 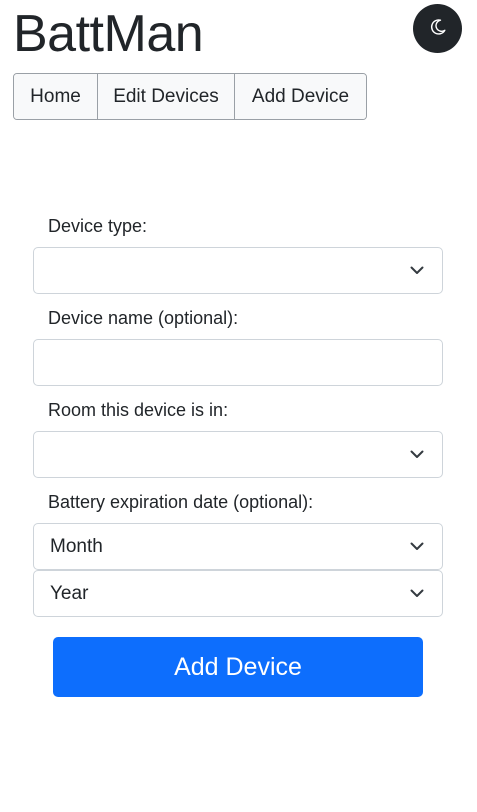 I want to click on main-nav: Home Edit Devices Add Device, so click(x=190, y=96).